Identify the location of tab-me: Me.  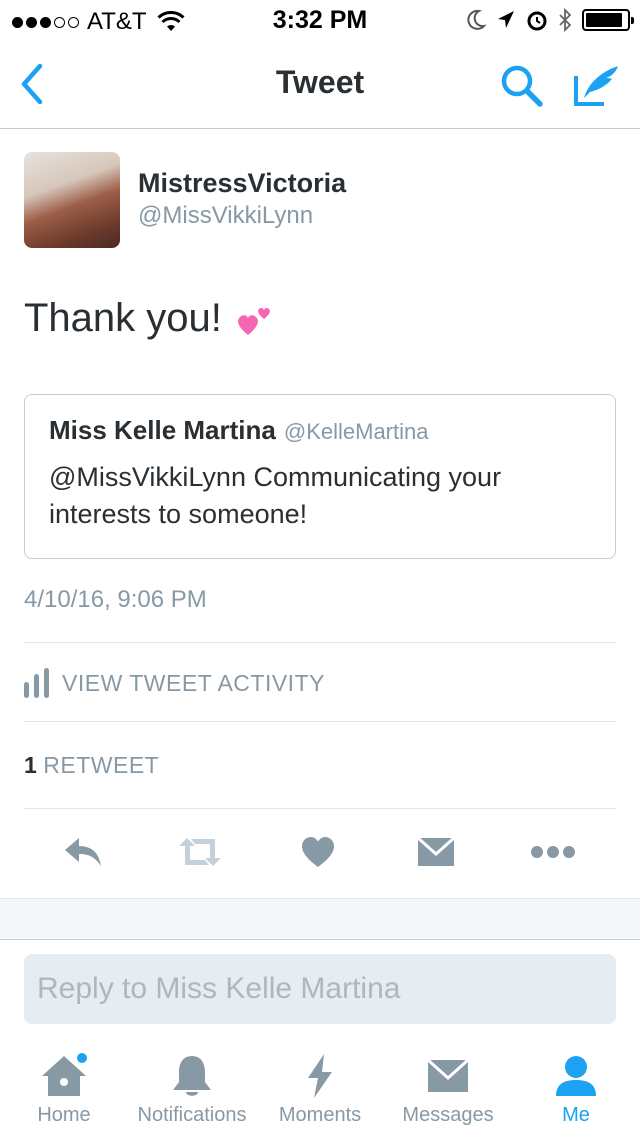
(576, 1088).